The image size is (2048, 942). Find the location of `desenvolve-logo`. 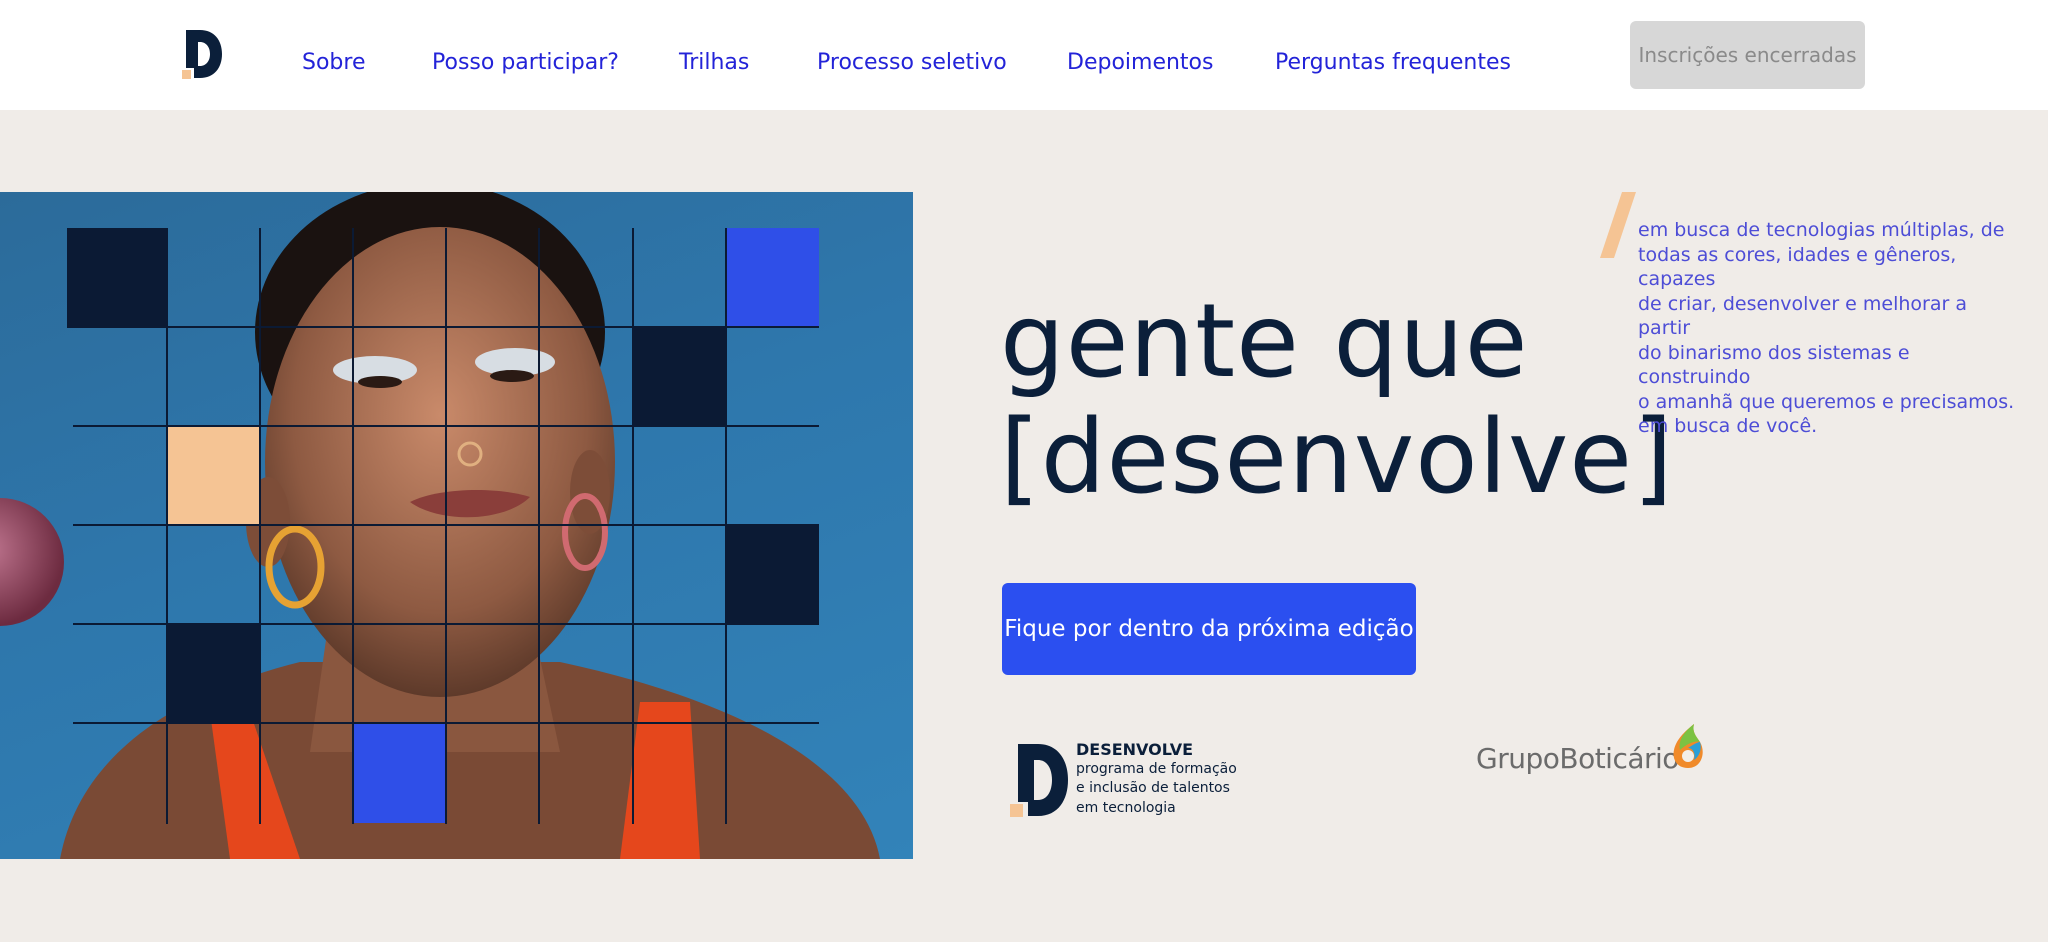

desenvolve-logo is located at coordinates (203, 54).